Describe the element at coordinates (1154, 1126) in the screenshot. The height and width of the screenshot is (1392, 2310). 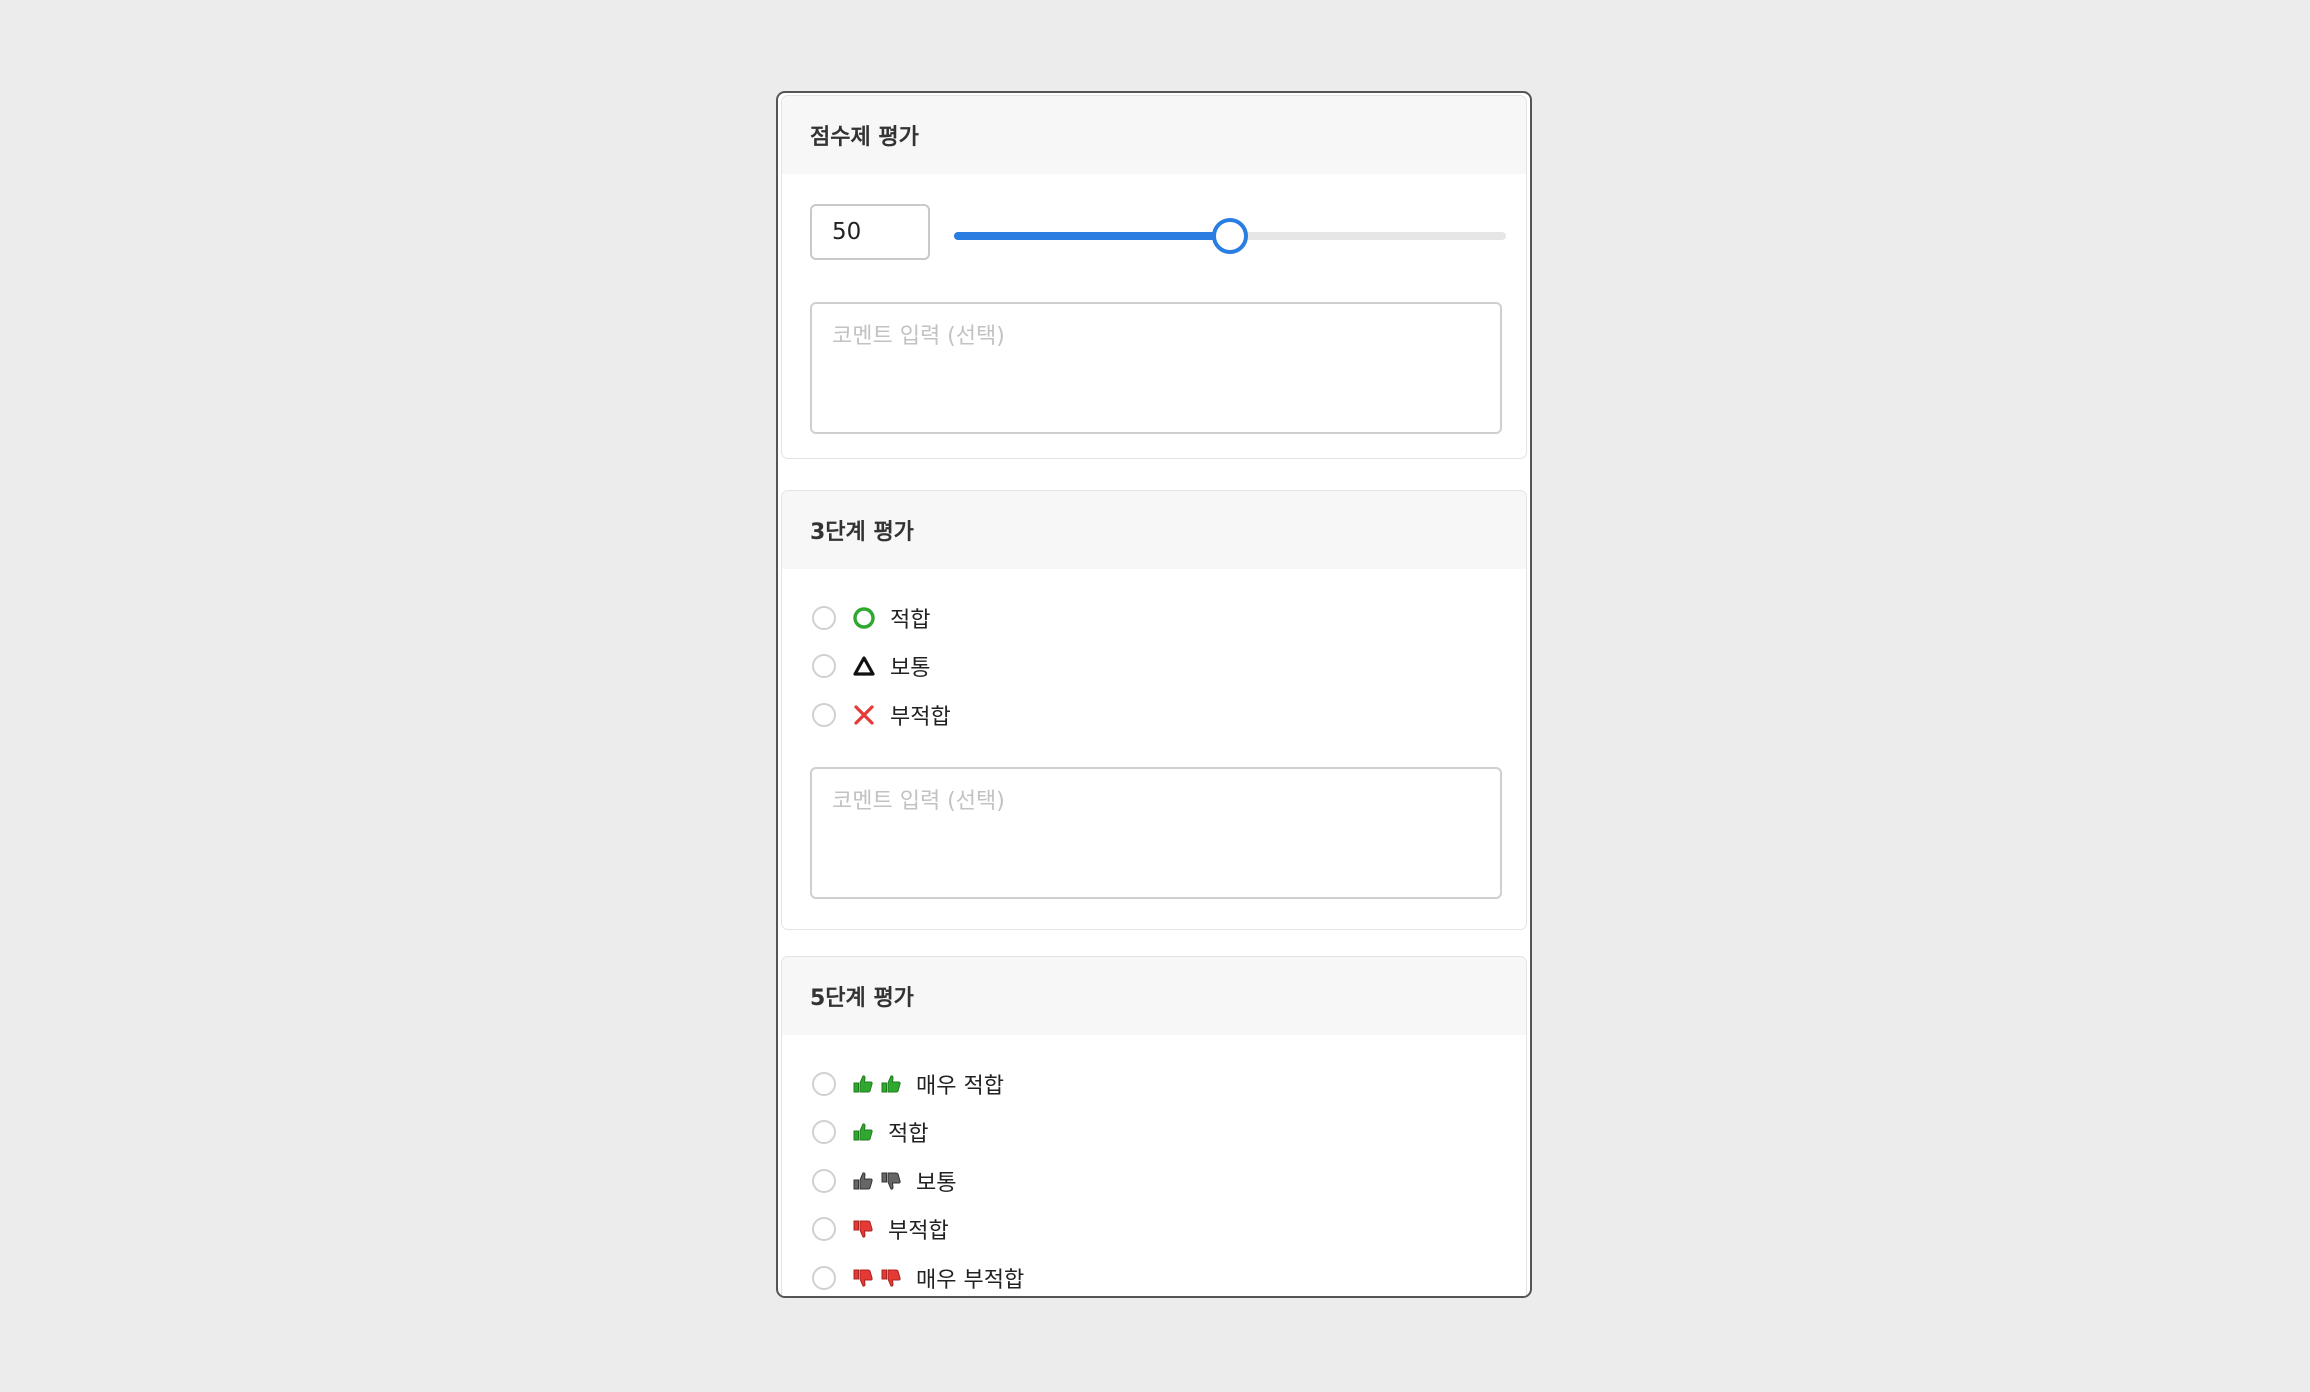
I see `five-level-evaluation-card: 5단계 평가 매우 적합 적합 보통 부적합 매우 부적합` at that location.